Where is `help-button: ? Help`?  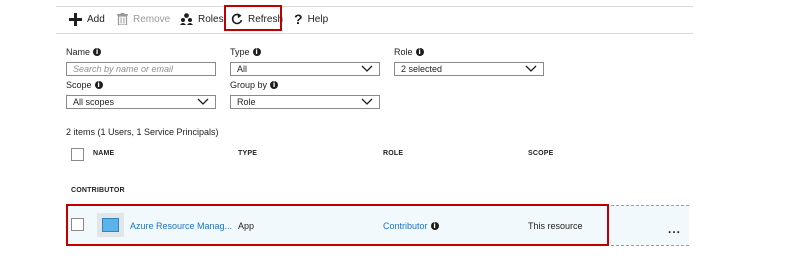
help-button: ? Help is located at coordinates (311, 19).